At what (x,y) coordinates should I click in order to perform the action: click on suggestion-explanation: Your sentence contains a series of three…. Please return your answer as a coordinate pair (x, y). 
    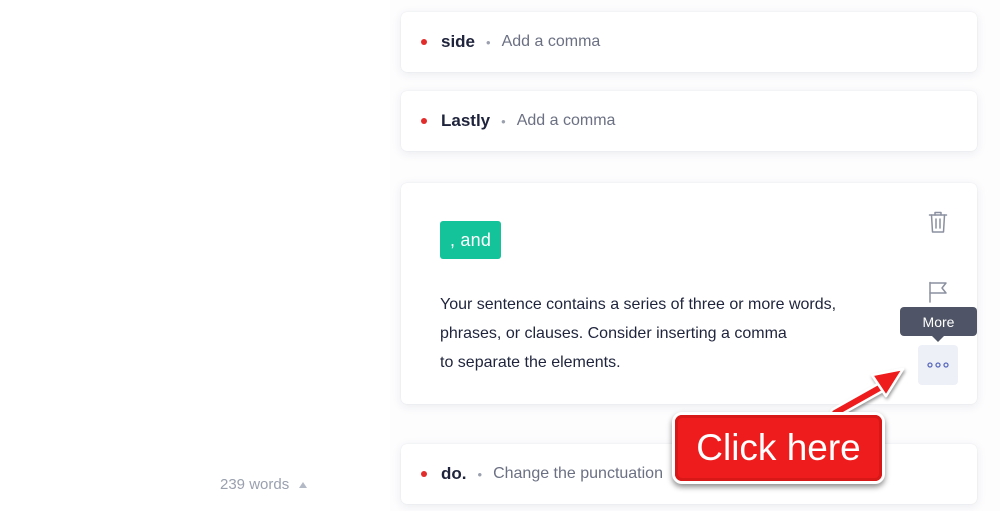
    Looking at the image, I should click on (675, 333).